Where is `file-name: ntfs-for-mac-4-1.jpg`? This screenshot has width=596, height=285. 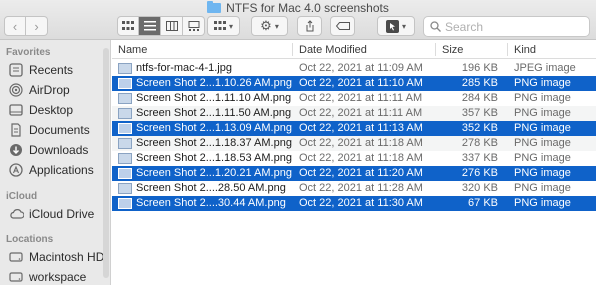
file-name: ntfs-for-mac-4-1.jpg is located at coordinates (184, 68).